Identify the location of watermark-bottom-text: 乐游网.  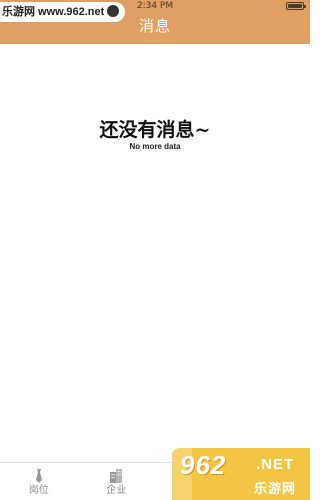
(275, 489).